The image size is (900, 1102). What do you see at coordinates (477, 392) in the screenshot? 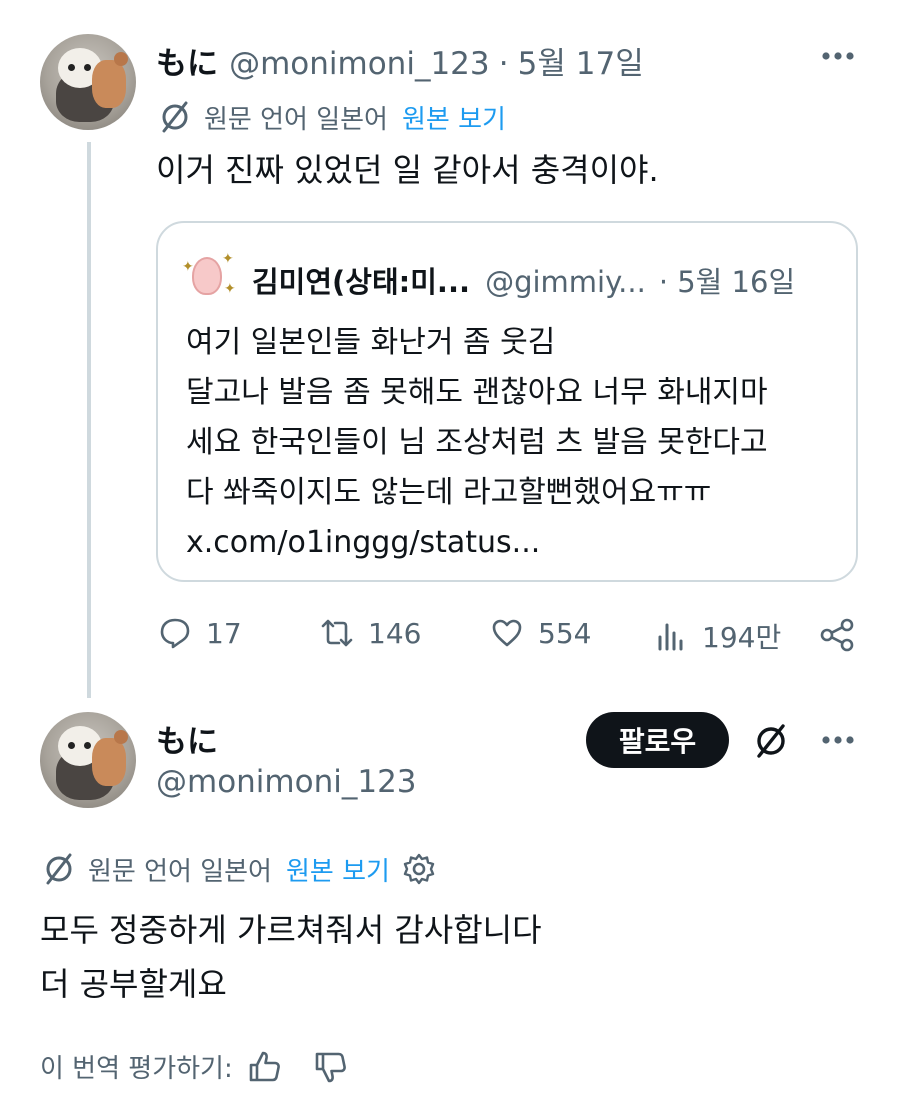
I see `quote-line: 달고나 발음 좀 못해도 괜찮아요 너무 화내지마` at bounding box center [477, 392].